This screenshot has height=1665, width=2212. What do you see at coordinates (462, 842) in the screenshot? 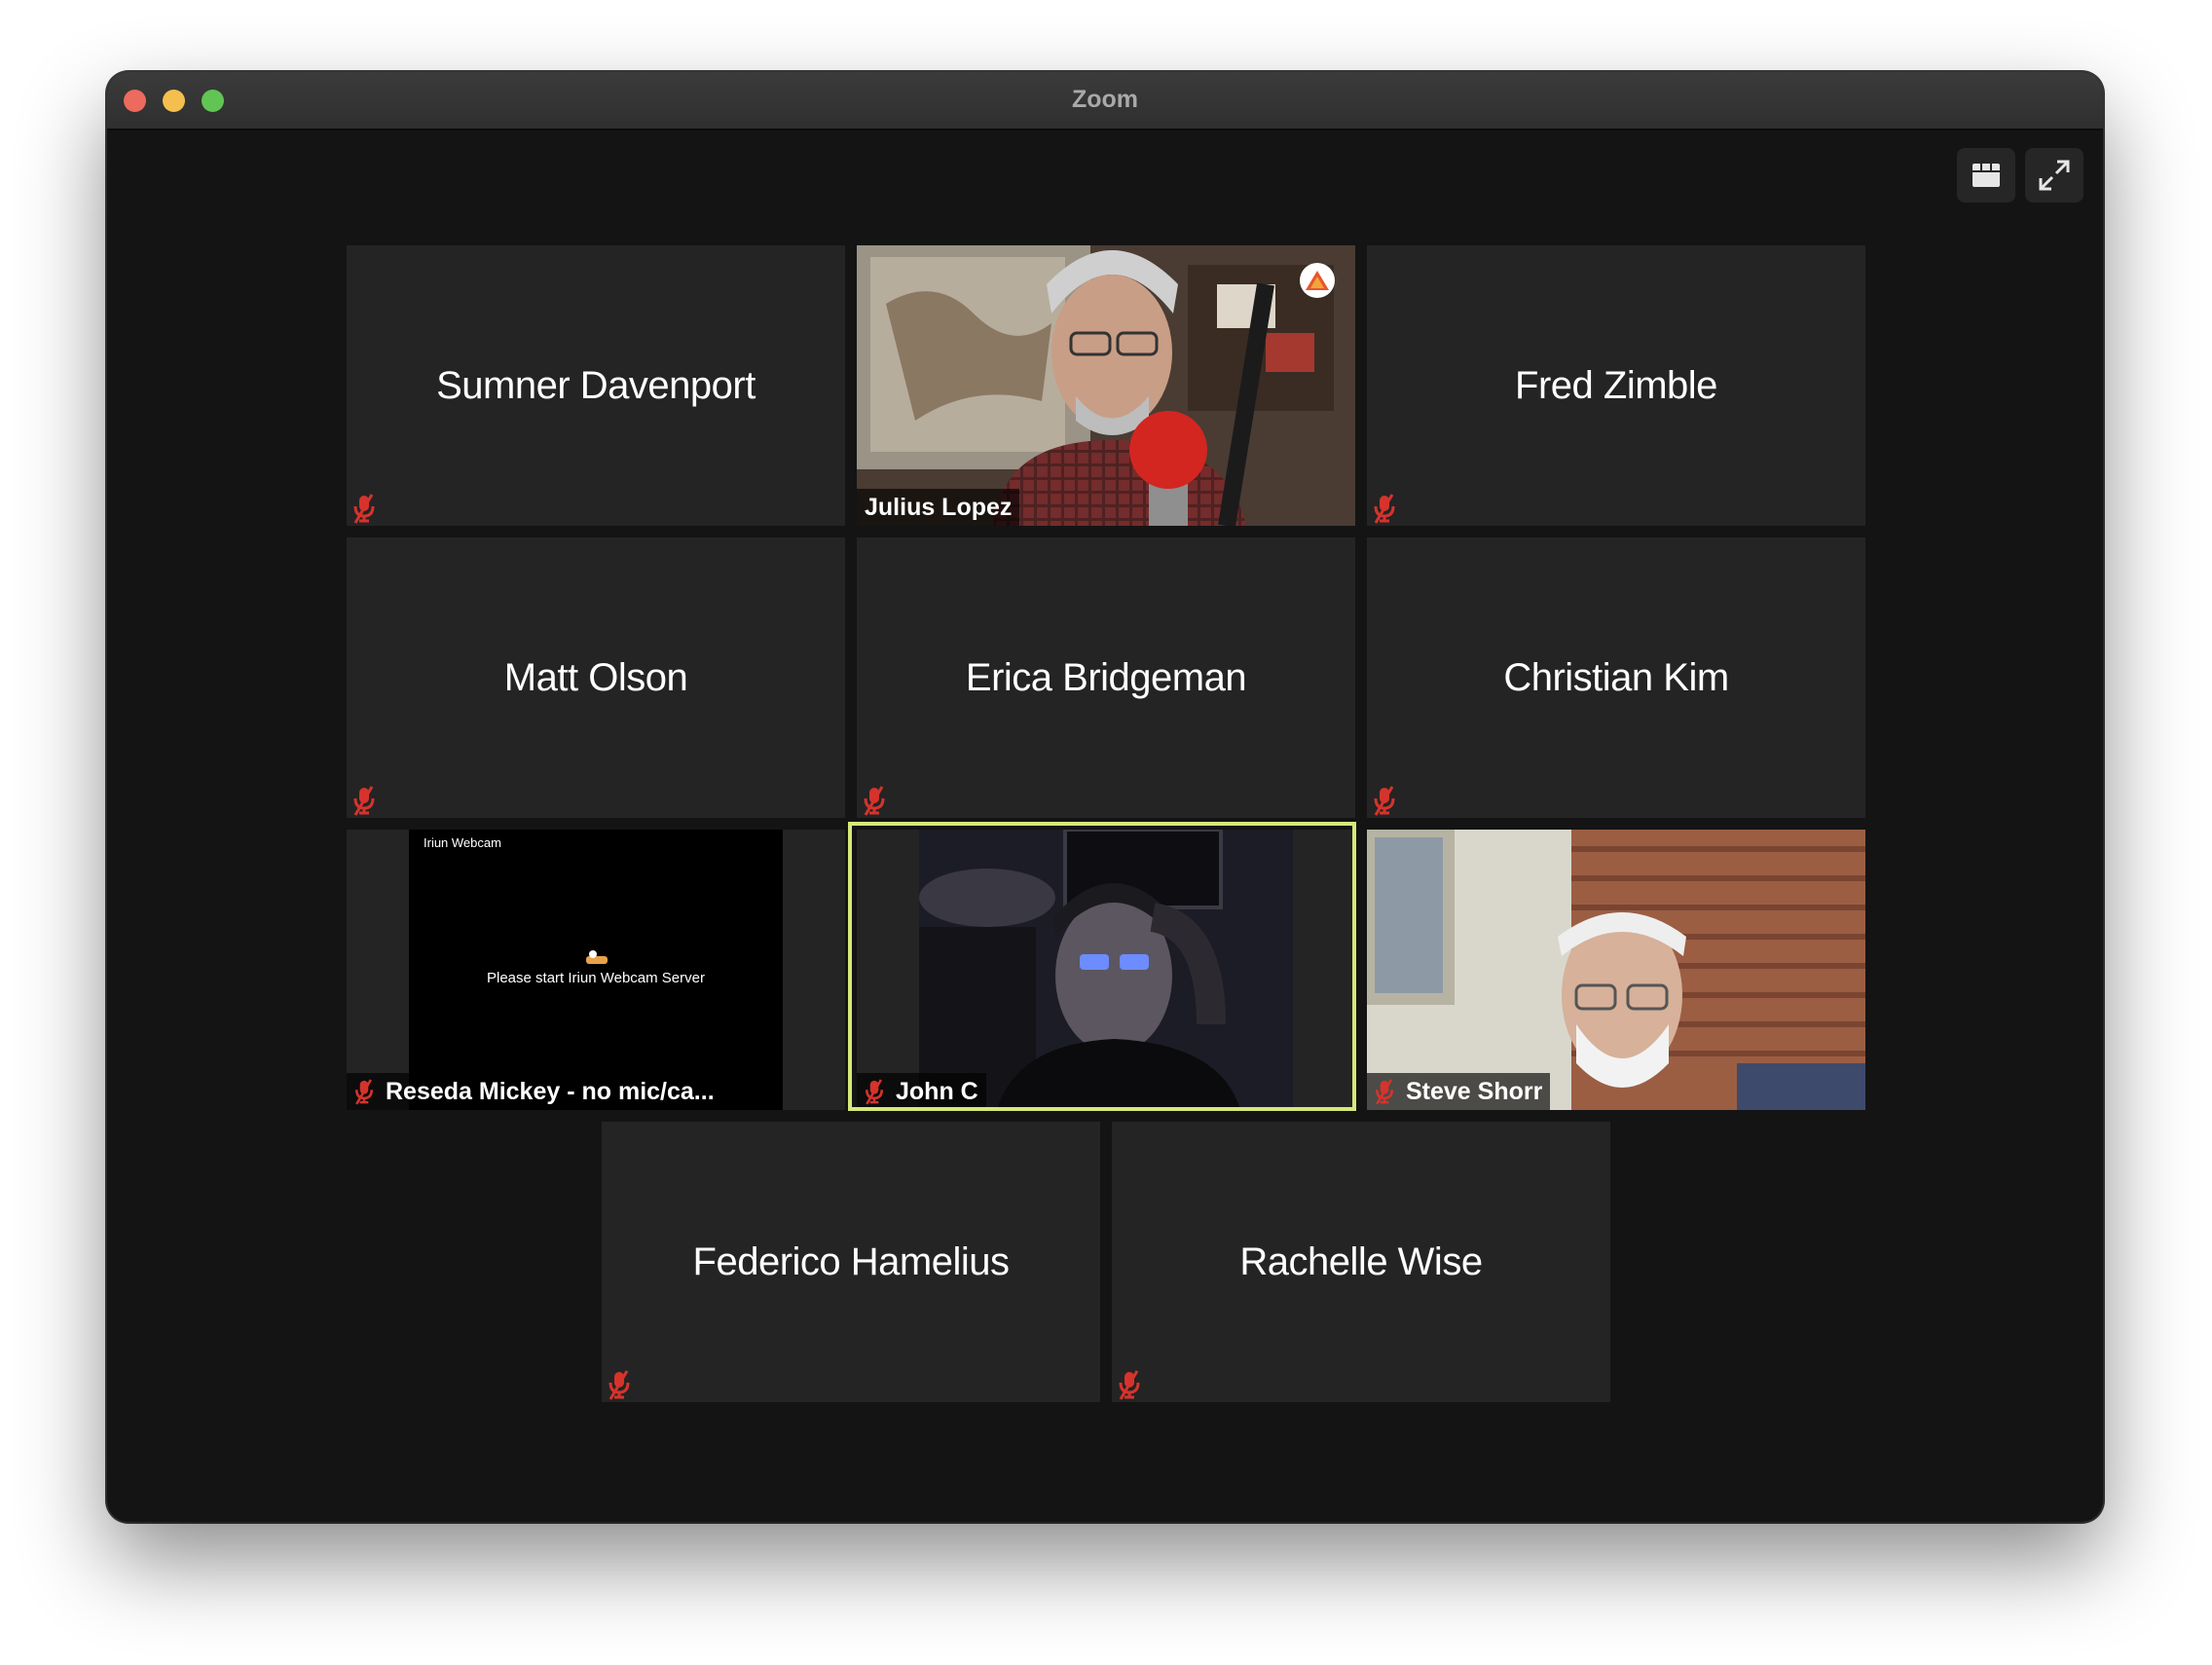
I see `video-app-title: Iriun Webcam` at bounding box center [462, 842].